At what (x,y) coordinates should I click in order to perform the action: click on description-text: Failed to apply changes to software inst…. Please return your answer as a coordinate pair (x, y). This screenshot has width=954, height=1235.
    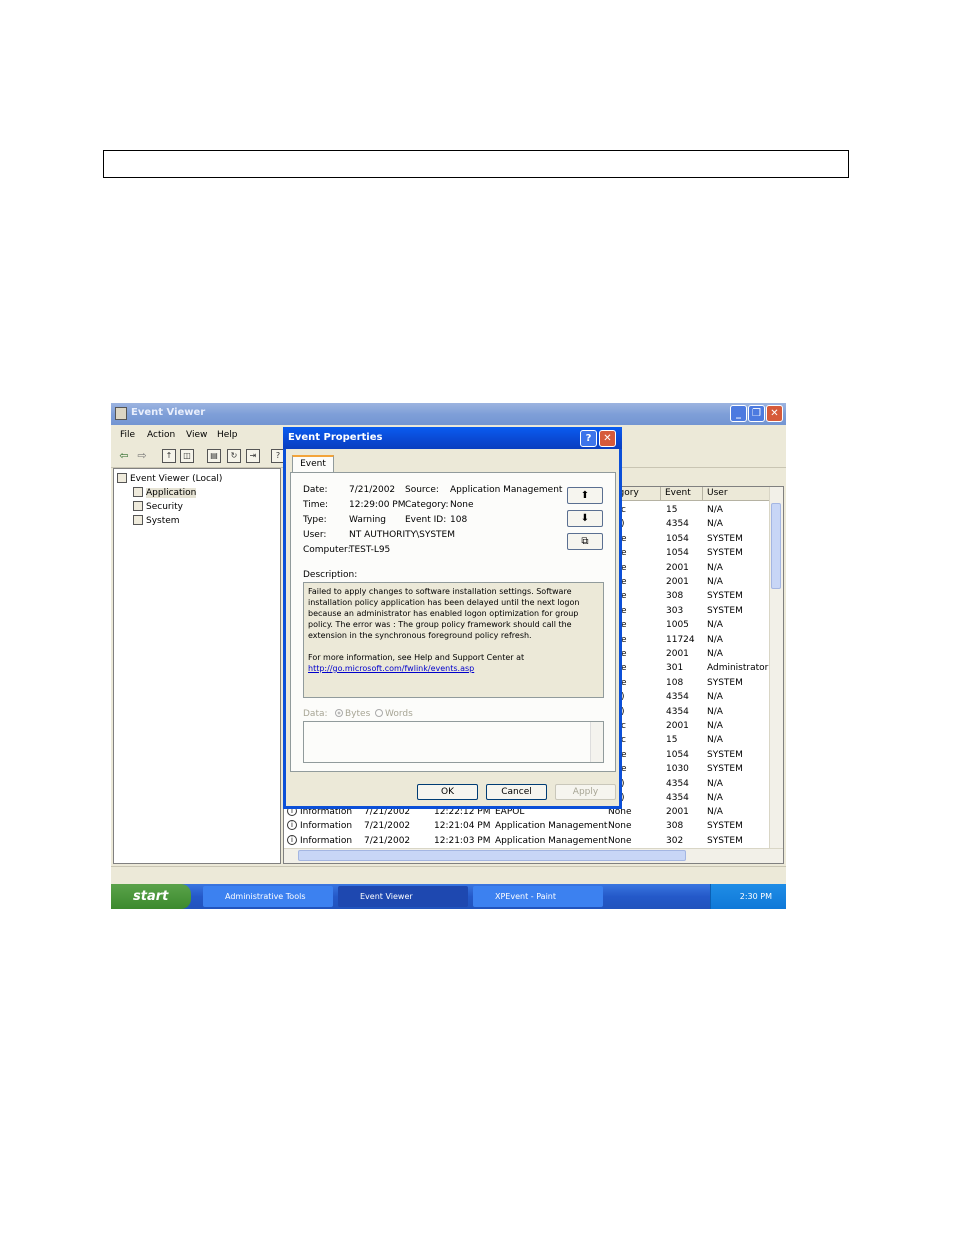
    Looking at the image, I should click on (444, 613).